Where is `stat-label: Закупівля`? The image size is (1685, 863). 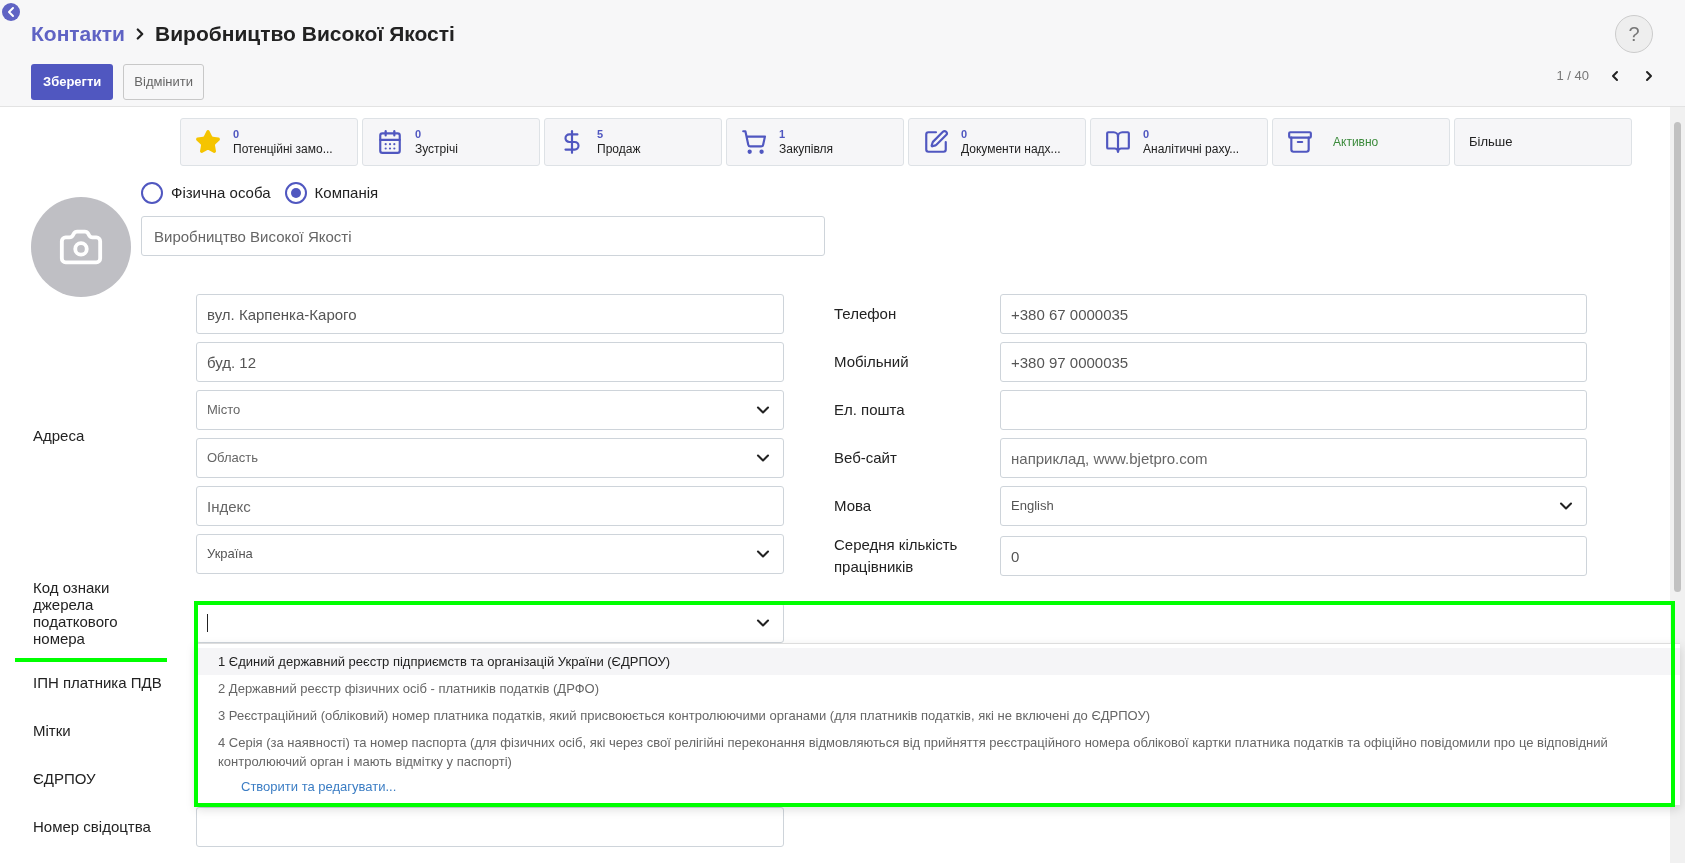 stat-label: Закупівля is located at coordinates (806, 149).